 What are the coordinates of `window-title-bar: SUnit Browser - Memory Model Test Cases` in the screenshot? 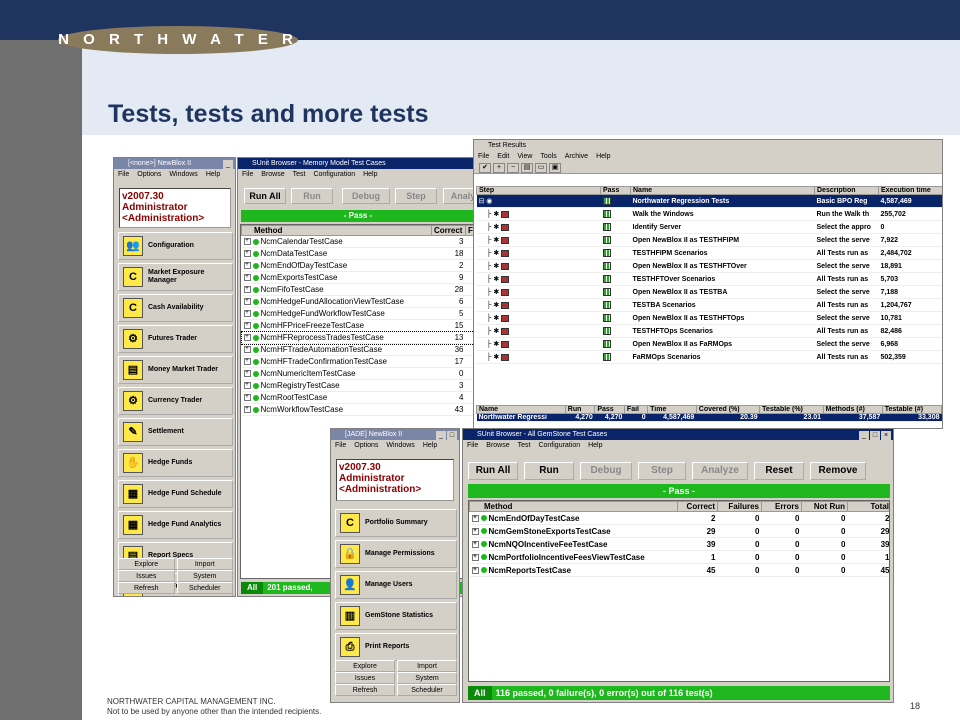 It's located at (357, 163).